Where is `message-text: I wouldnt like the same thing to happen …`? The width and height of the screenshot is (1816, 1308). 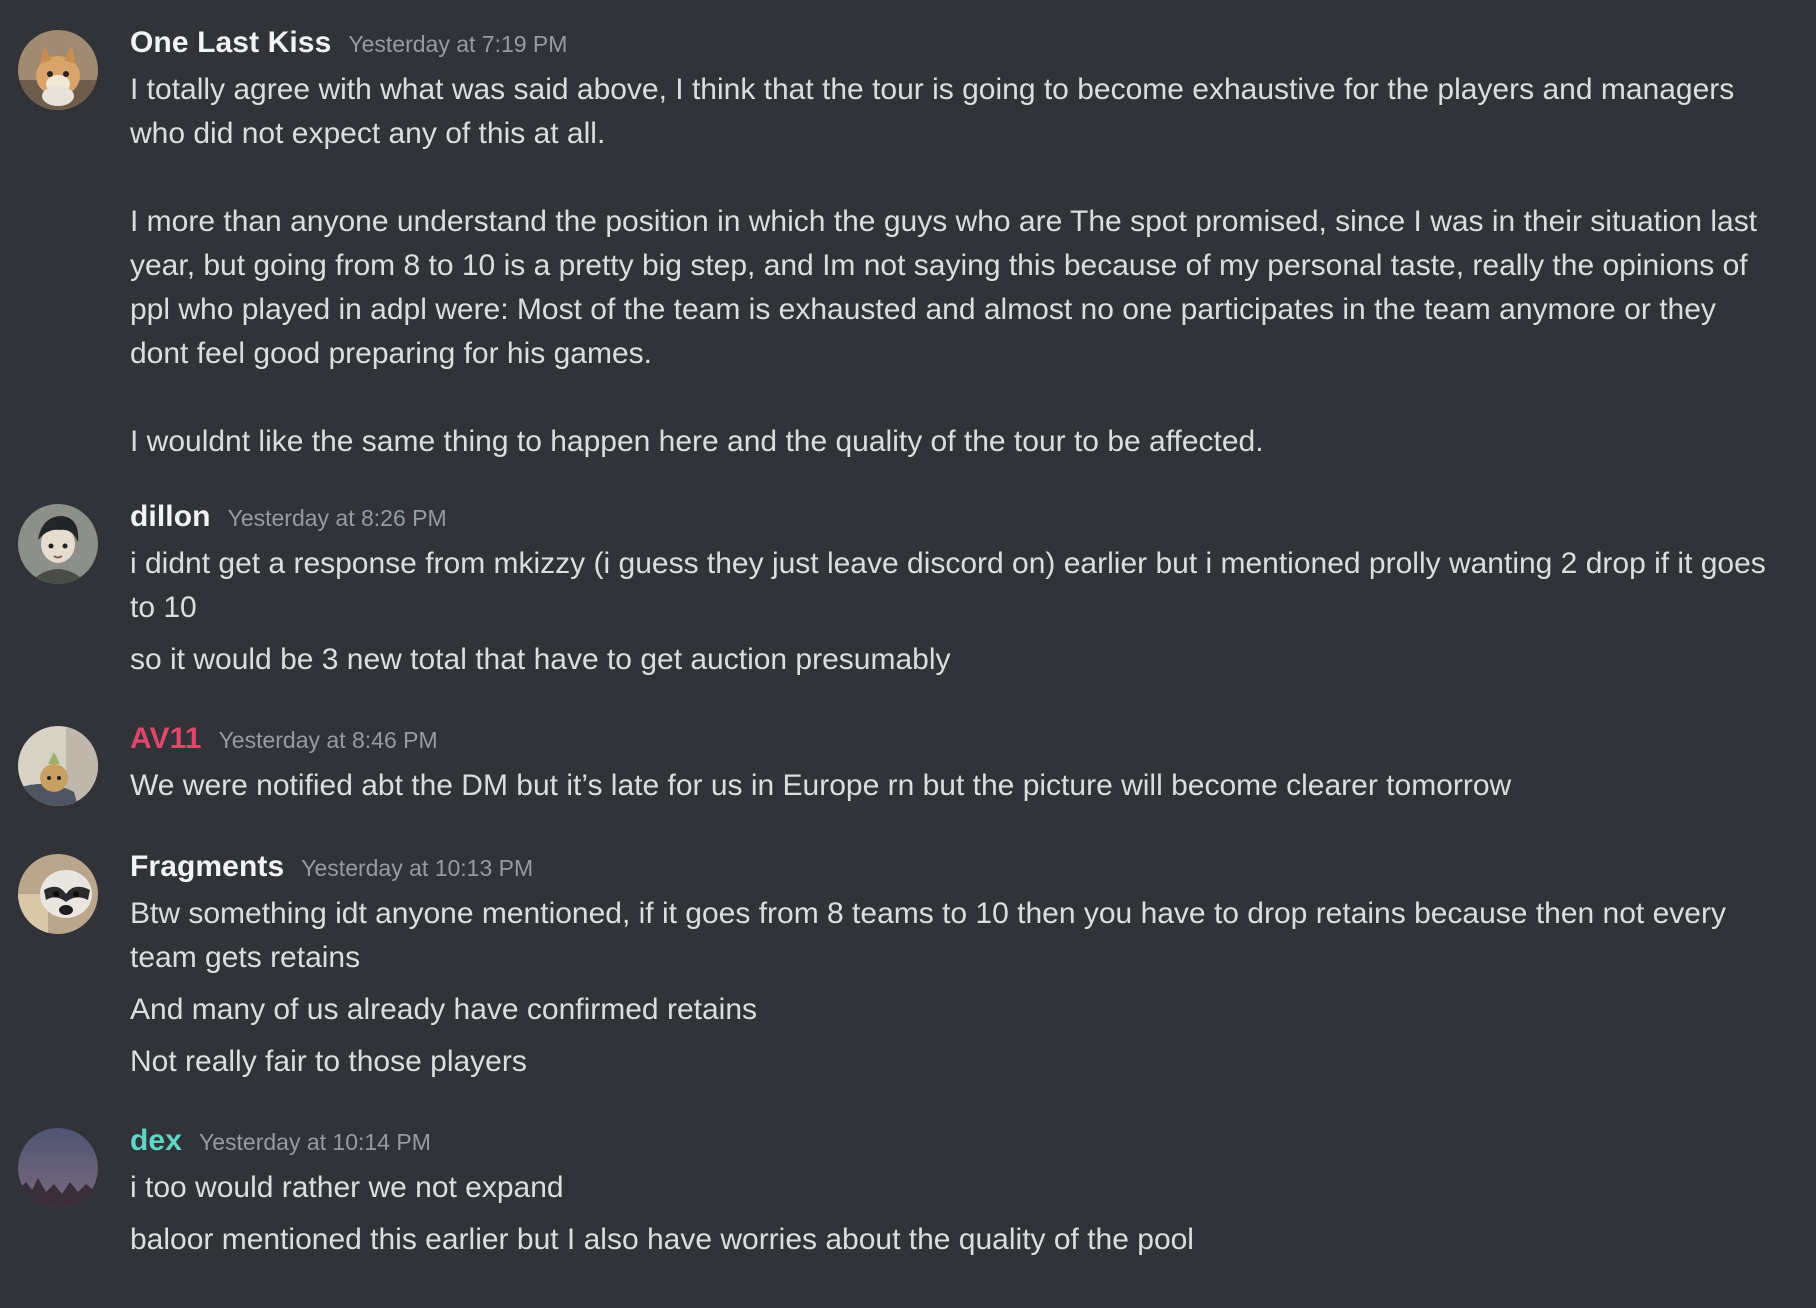 message-text: I wouldnt like the same thing to happen … is located at coordinates (697, 441).